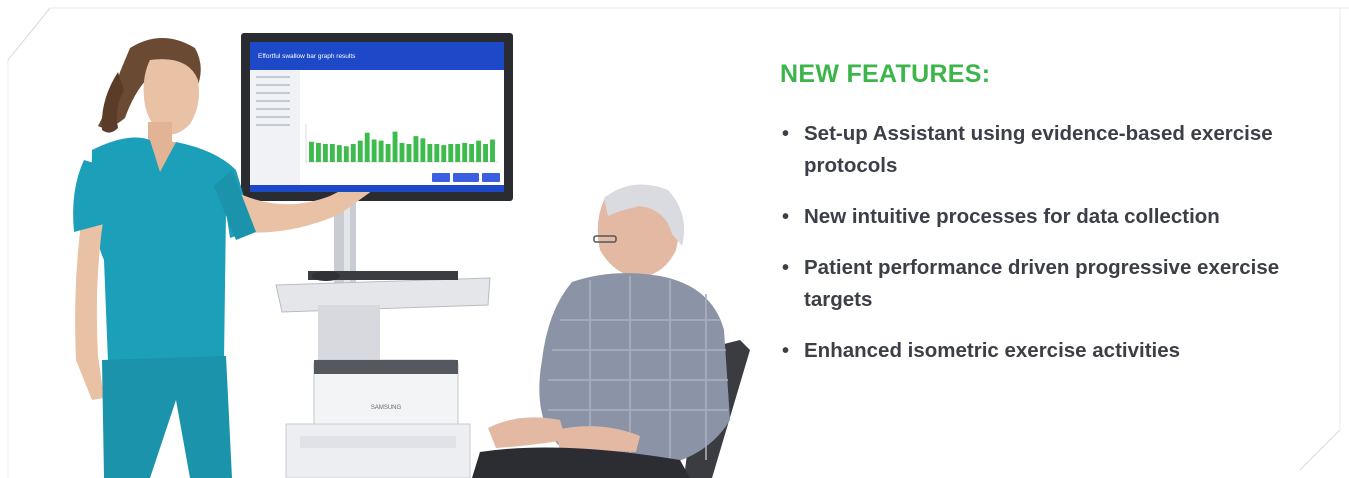 Image resolution: width=1349 pixels, height=478 pixels. I want to click on screen-footer, so click(377, 188).